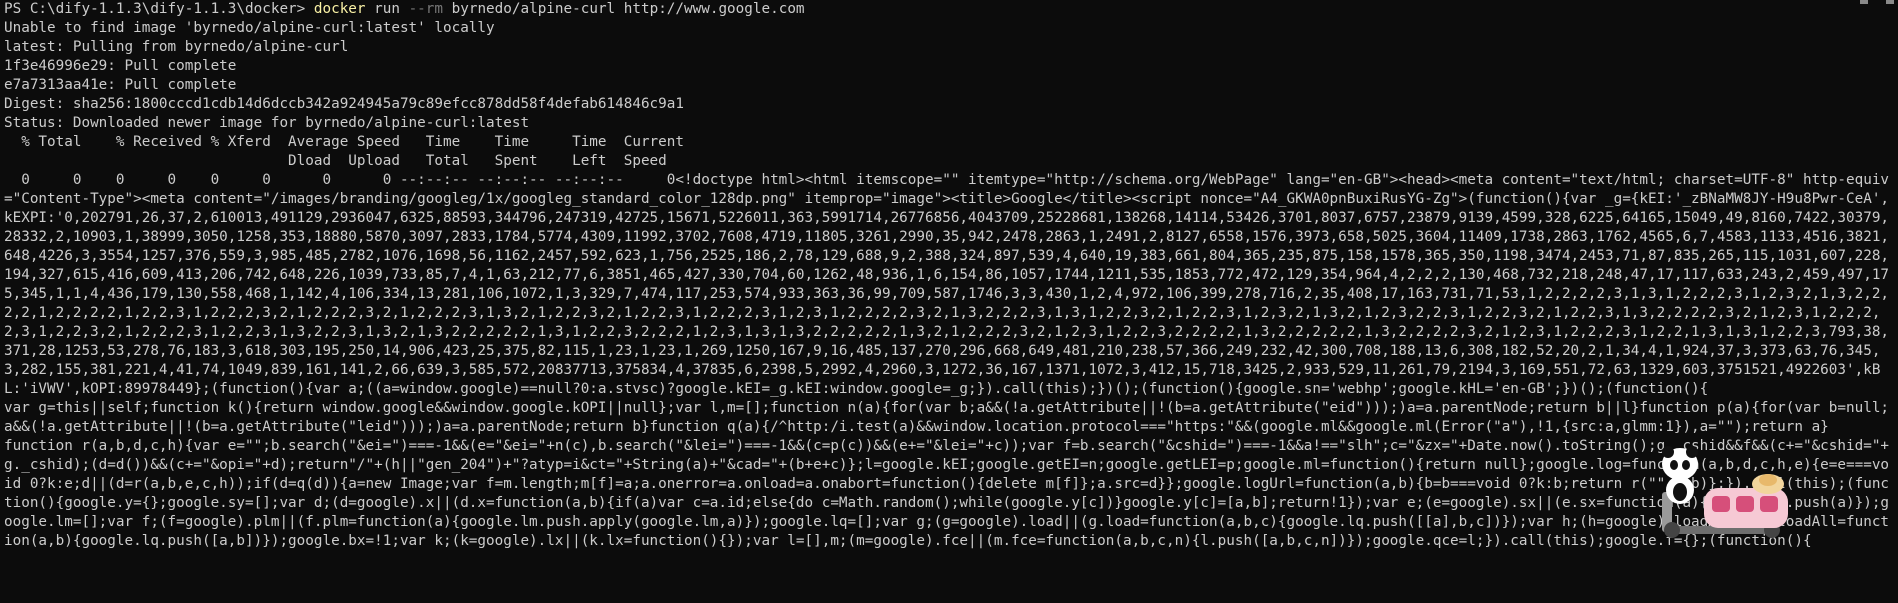  Describe the element at coordinates (387, 9) in the screenshot. I see `command-text: run` at that location.